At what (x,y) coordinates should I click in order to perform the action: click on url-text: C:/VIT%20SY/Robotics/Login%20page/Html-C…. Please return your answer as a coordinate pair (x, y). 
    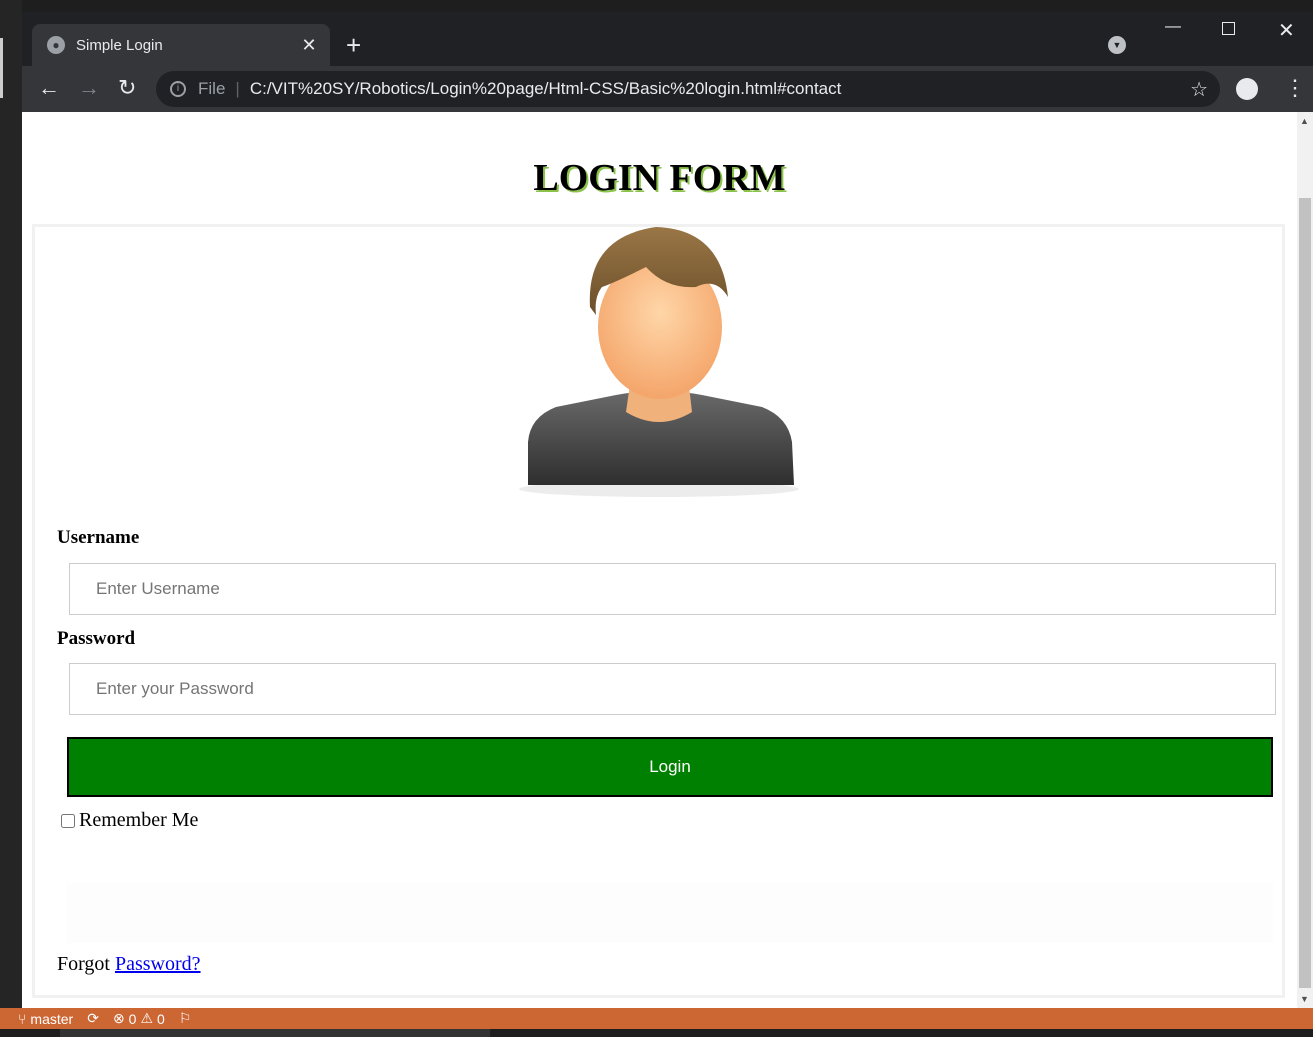
    Looking at the image, I should click on (546, 89).